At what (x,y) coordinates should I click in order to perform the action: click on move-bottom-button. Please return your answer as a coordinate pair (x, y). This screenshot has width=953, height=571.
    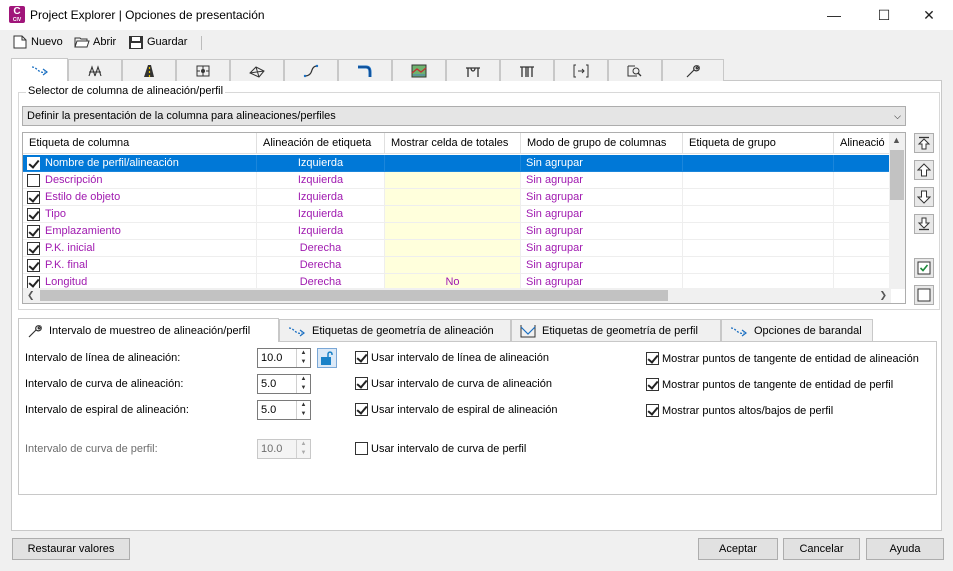
    Looking at the image, I should click on (924, 224).